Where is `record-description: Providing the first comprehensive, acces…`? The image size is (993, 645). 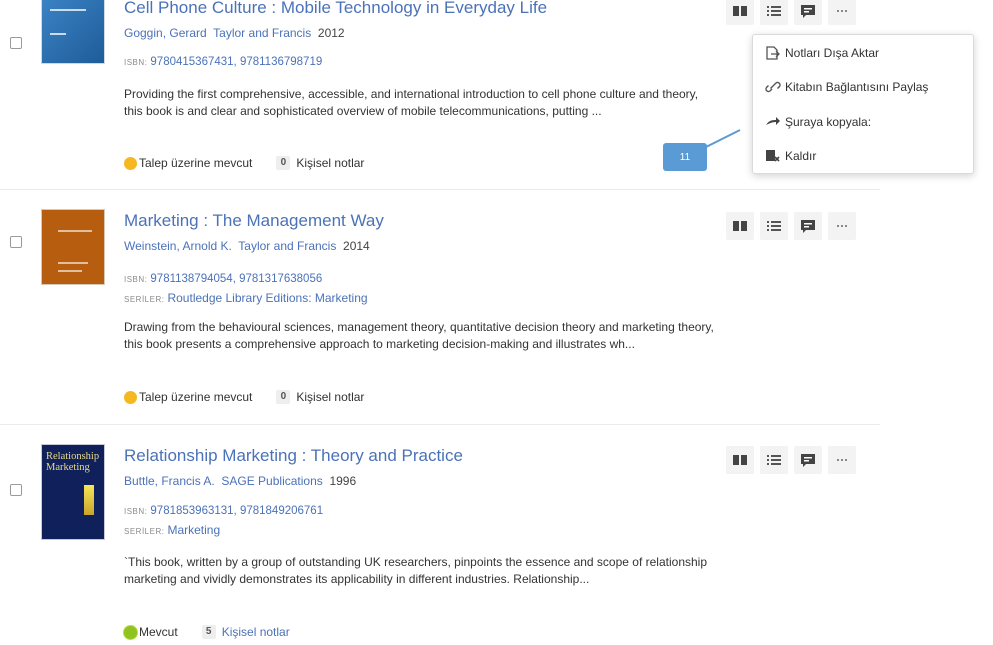
record-description: Providing the first comprehensive, acces… is located at coordinates (411, 102).